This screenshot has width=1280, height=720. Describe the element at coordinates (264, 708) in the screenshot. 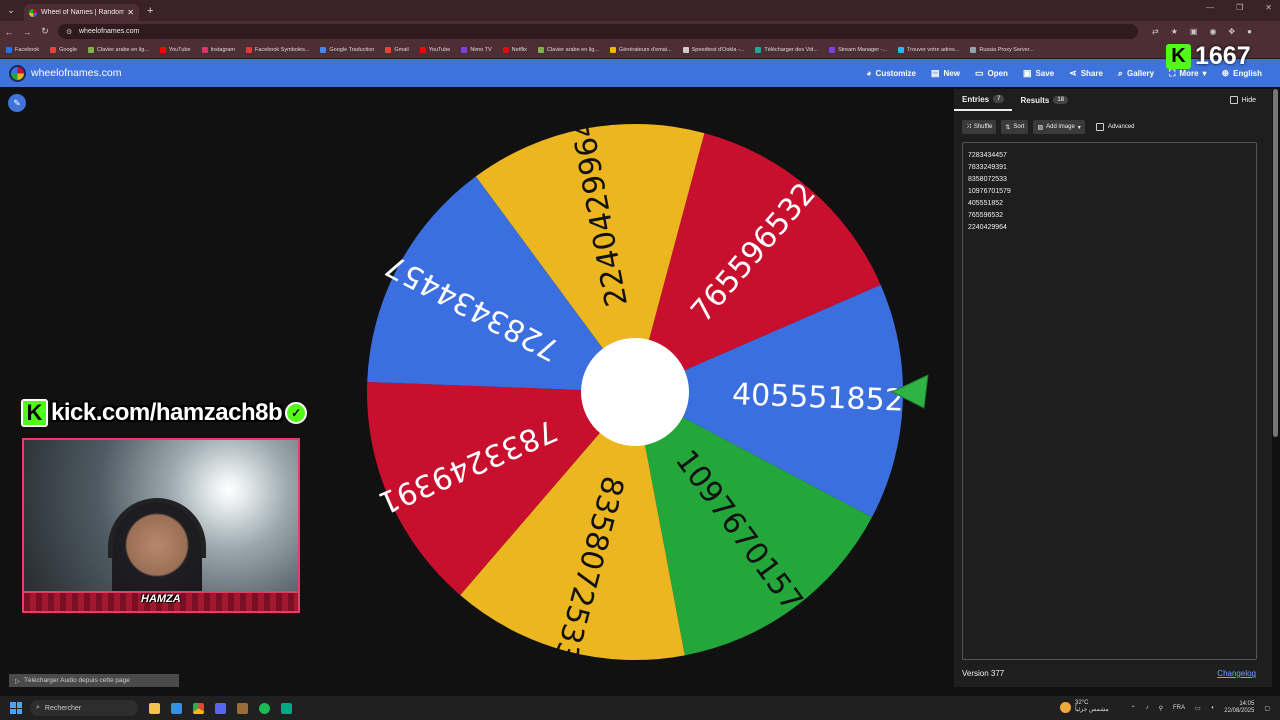

I see `spotify-icon` at that location.